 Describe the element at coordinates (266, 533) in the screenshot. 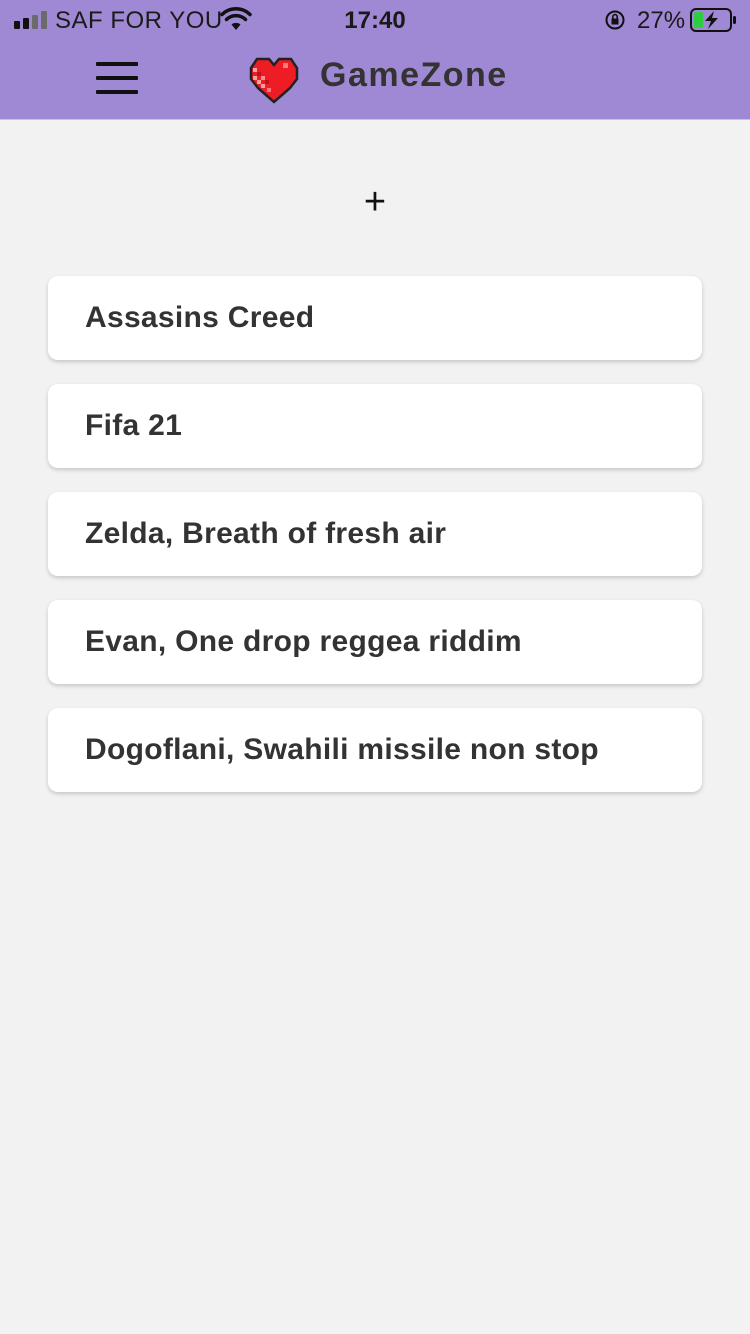

I see `list-item-title: Zelda, Breath of fresh air` at that location.